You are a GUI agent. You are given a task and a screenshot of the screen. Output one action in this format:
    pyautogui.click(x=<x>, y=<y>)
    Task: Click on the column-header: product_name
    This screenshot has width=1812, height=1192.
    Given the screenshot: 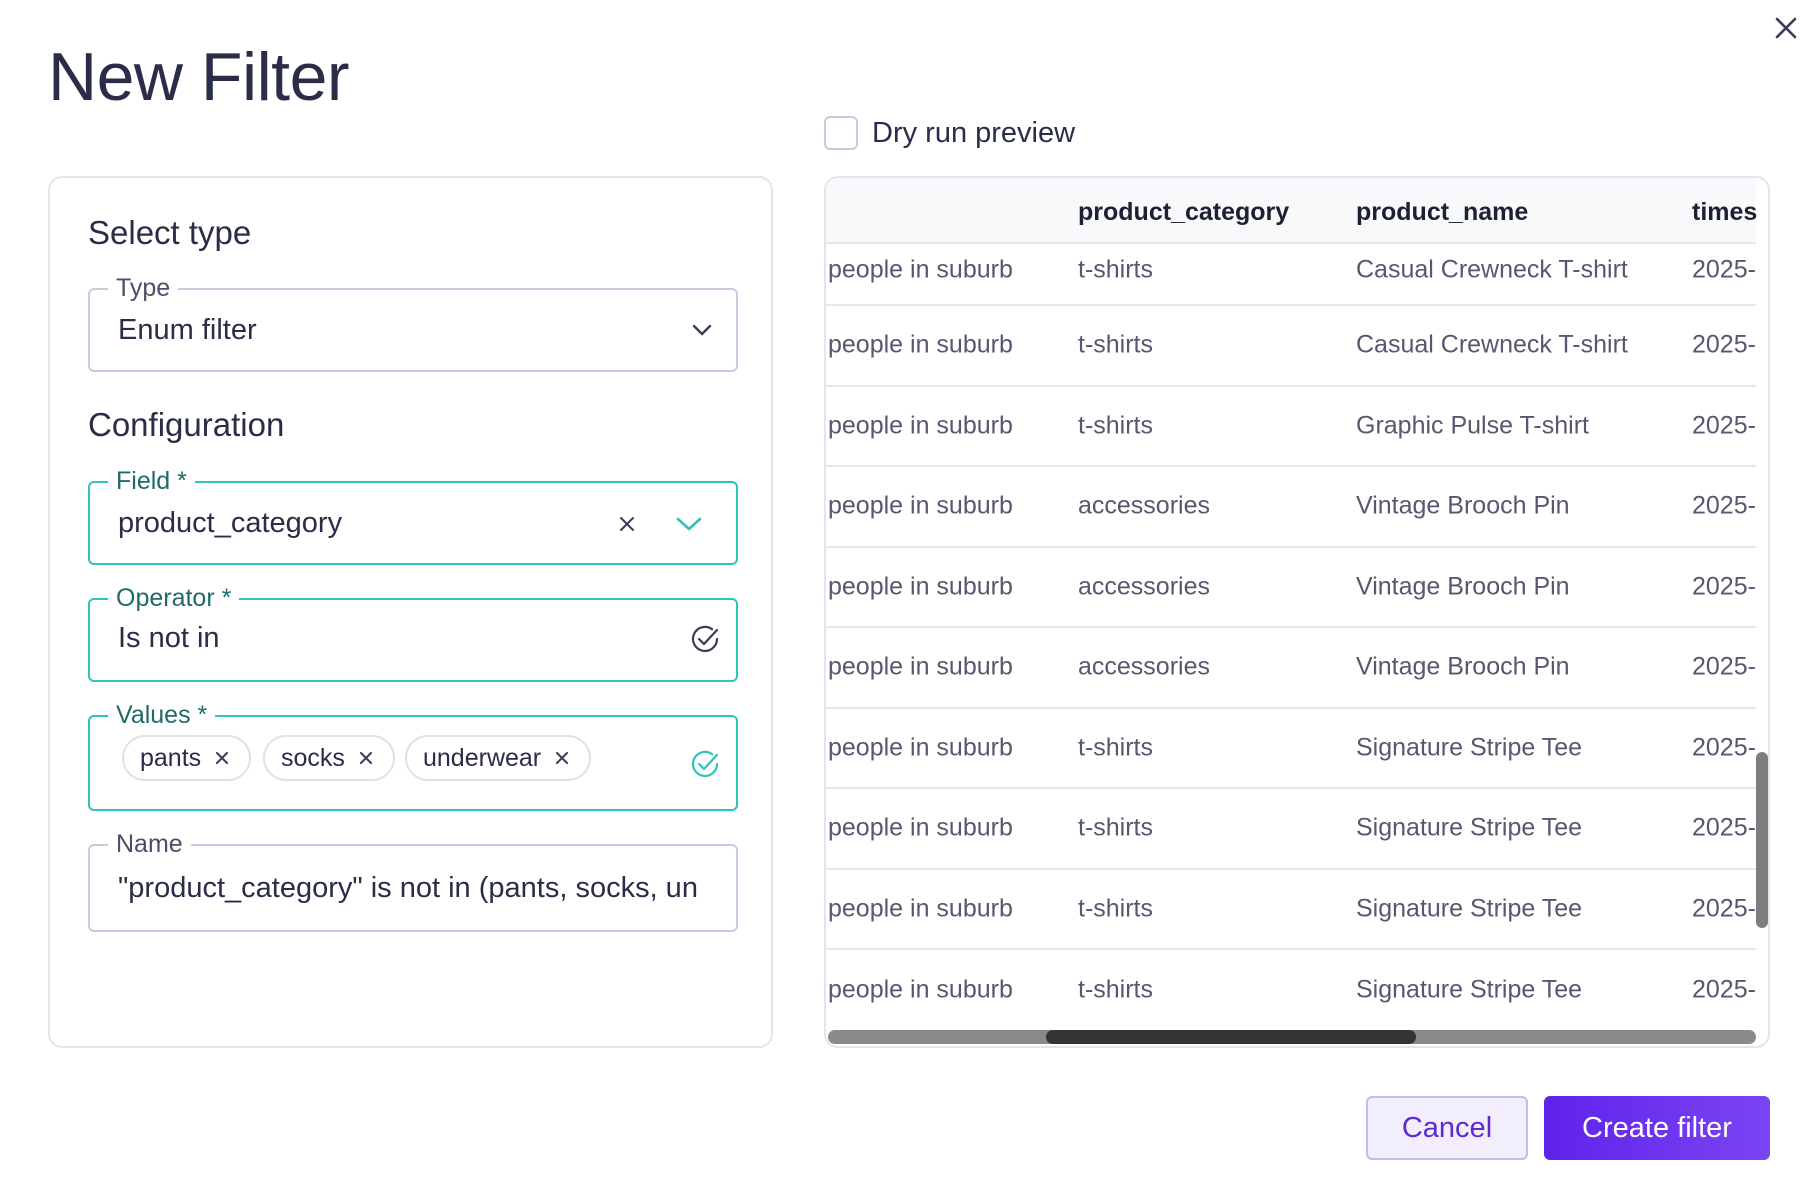 What is the action you would take?
    pyautogui.click(x=1442, y=212)
    